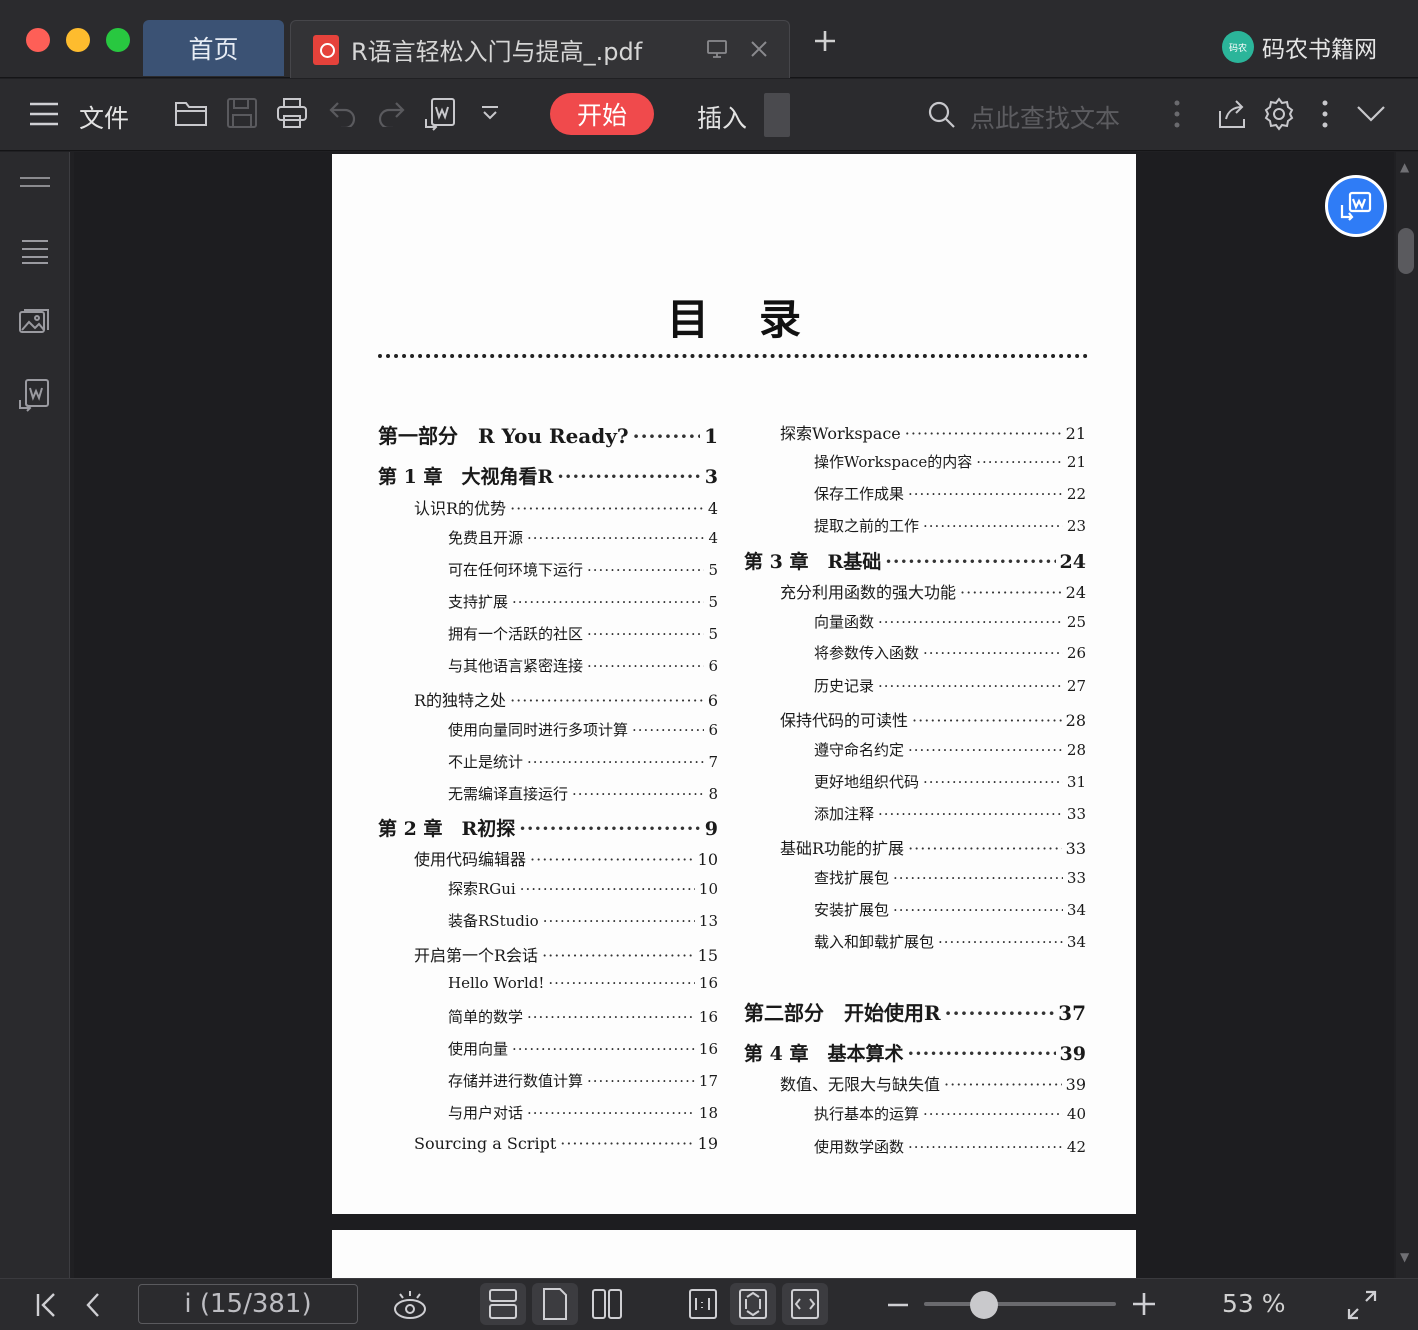 This screenshot has height=1330, width=1418. Describe the element at coordinates (950, 461) in the screenshot. I see `toc-entry: 操作Workspace的内容 21` at that location.